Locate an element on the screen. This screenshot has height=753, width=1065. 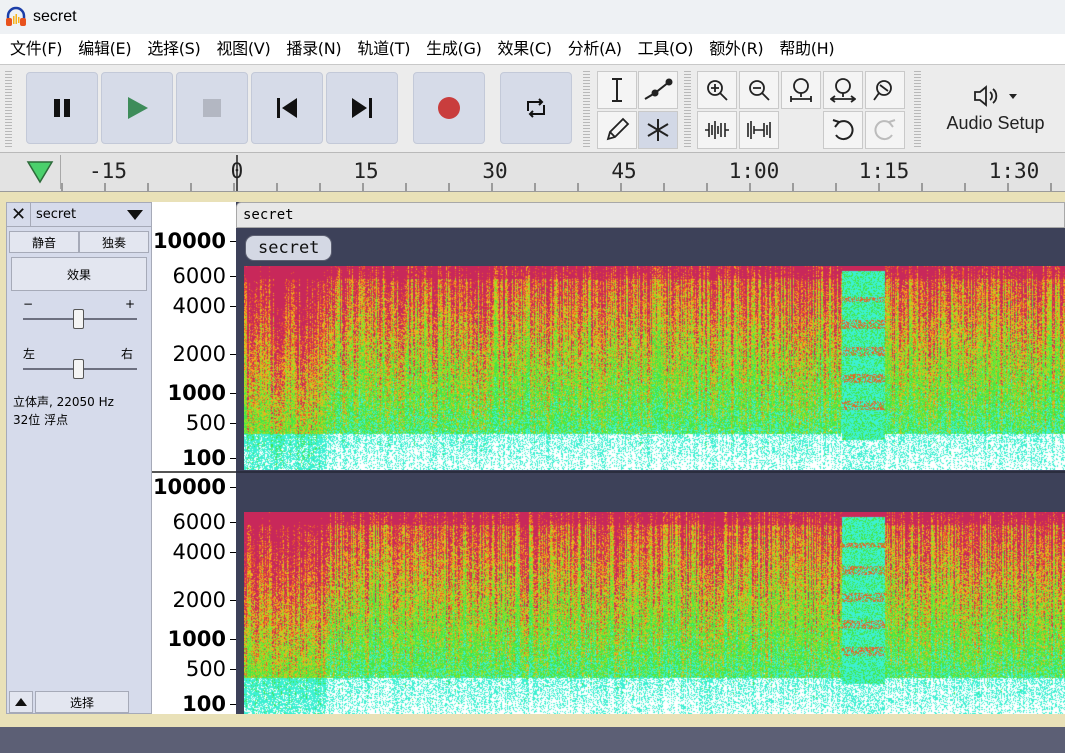
skip-to-end-icon is located at coordinates (362, 108).